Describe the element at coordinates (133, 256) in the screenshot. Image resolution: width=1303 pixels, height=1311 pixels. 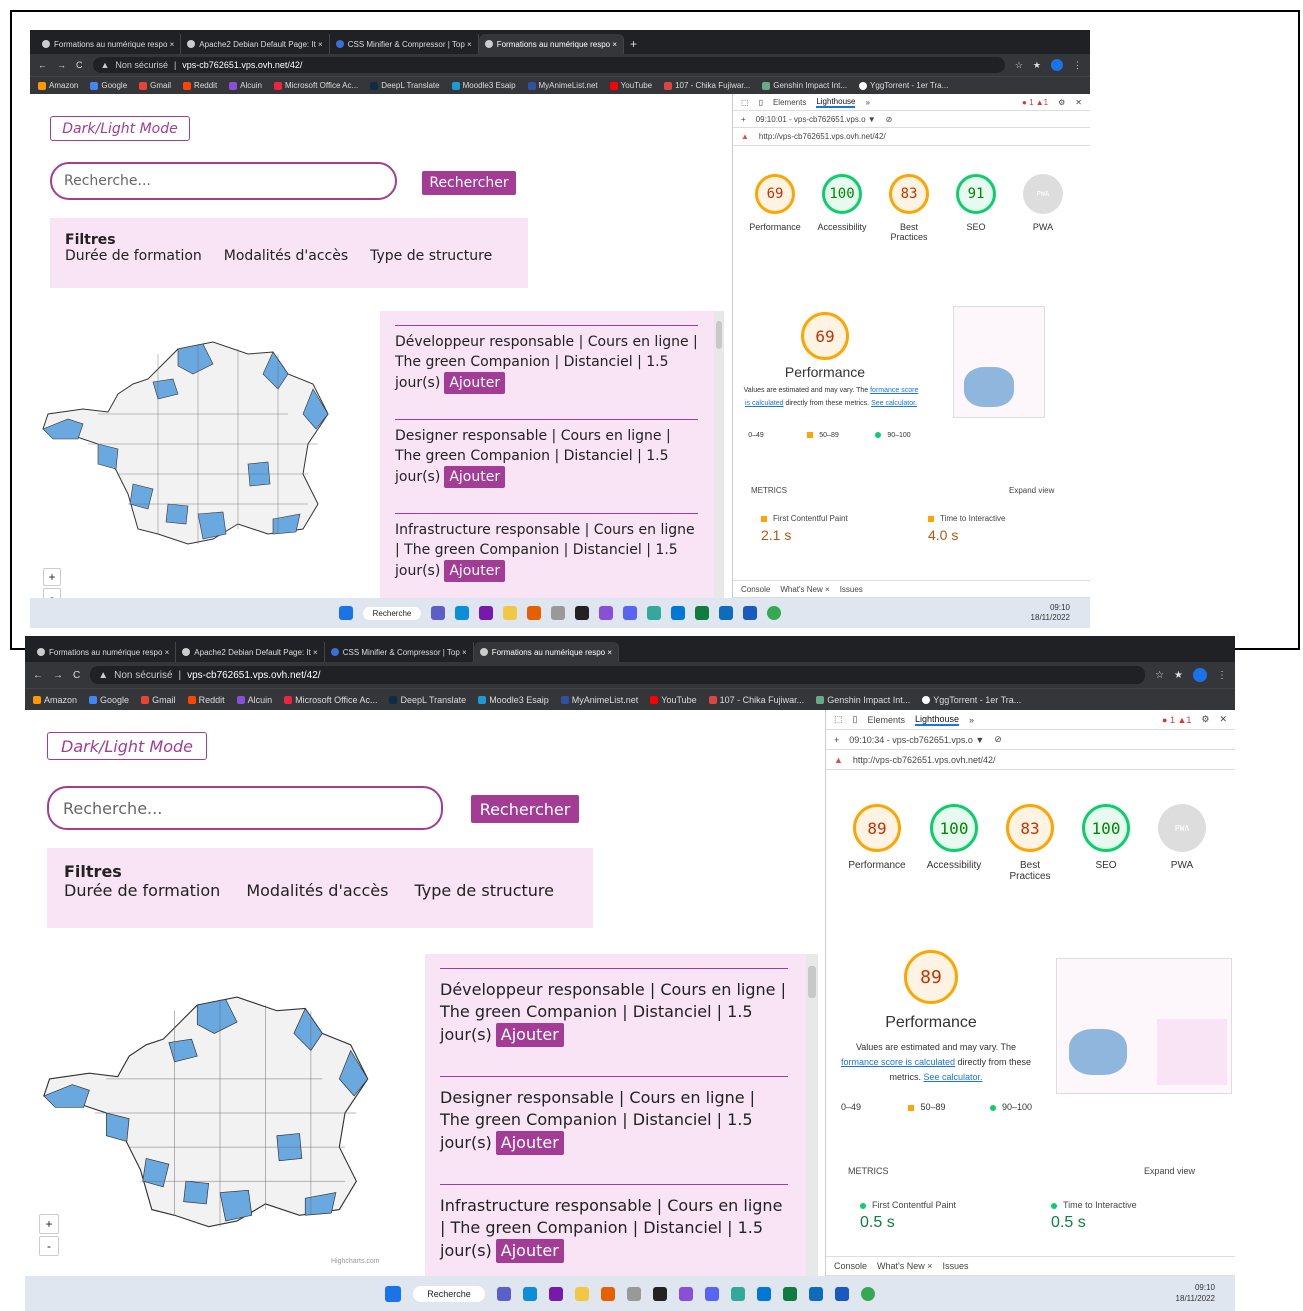
I see `filter-duration: Durée de formation` at that location.